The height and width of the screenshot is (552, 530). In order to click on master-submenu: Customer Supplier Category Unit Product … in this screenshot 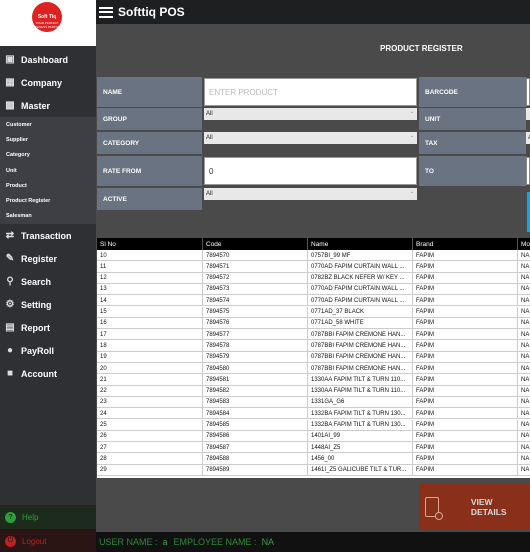, I will do `click(48, 171)`.